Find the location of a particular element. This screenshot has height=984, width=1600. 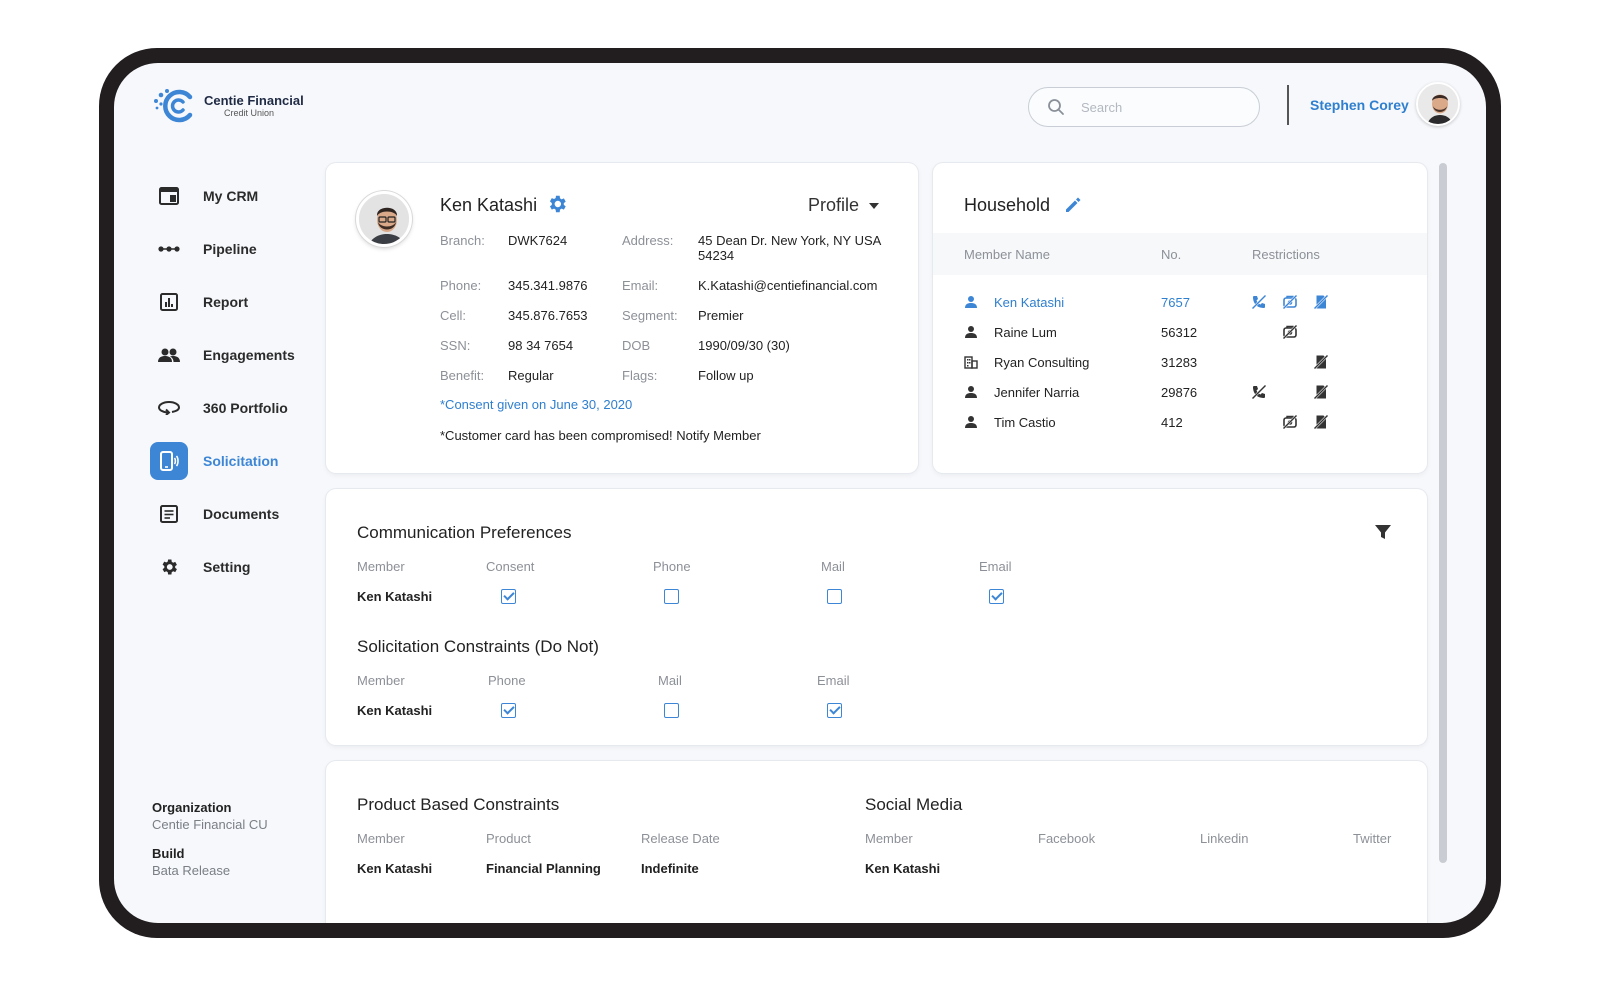

sidebar-item-pipeline: Pipeline is located at coordinates (230, 249).